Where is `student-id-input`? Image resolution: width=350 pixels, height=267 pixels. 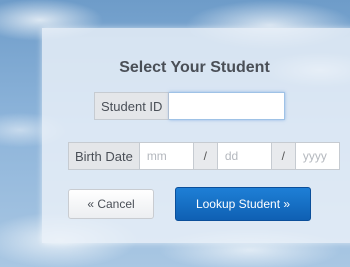
student-id-input is located at coordinates (227, 106).